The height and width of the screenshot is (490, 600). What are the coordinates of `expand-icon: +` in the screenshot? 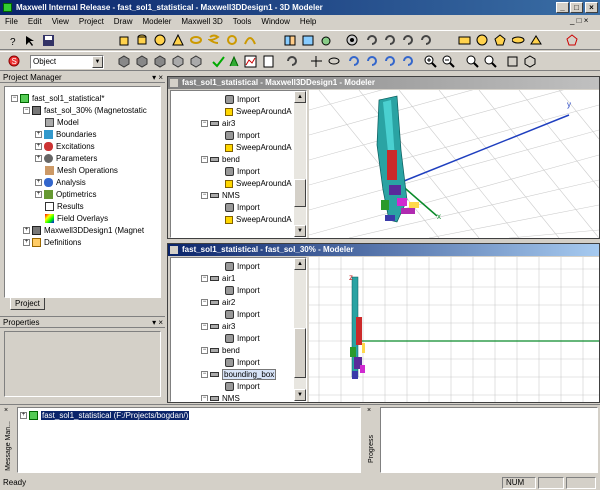 It's located at (23, 416).